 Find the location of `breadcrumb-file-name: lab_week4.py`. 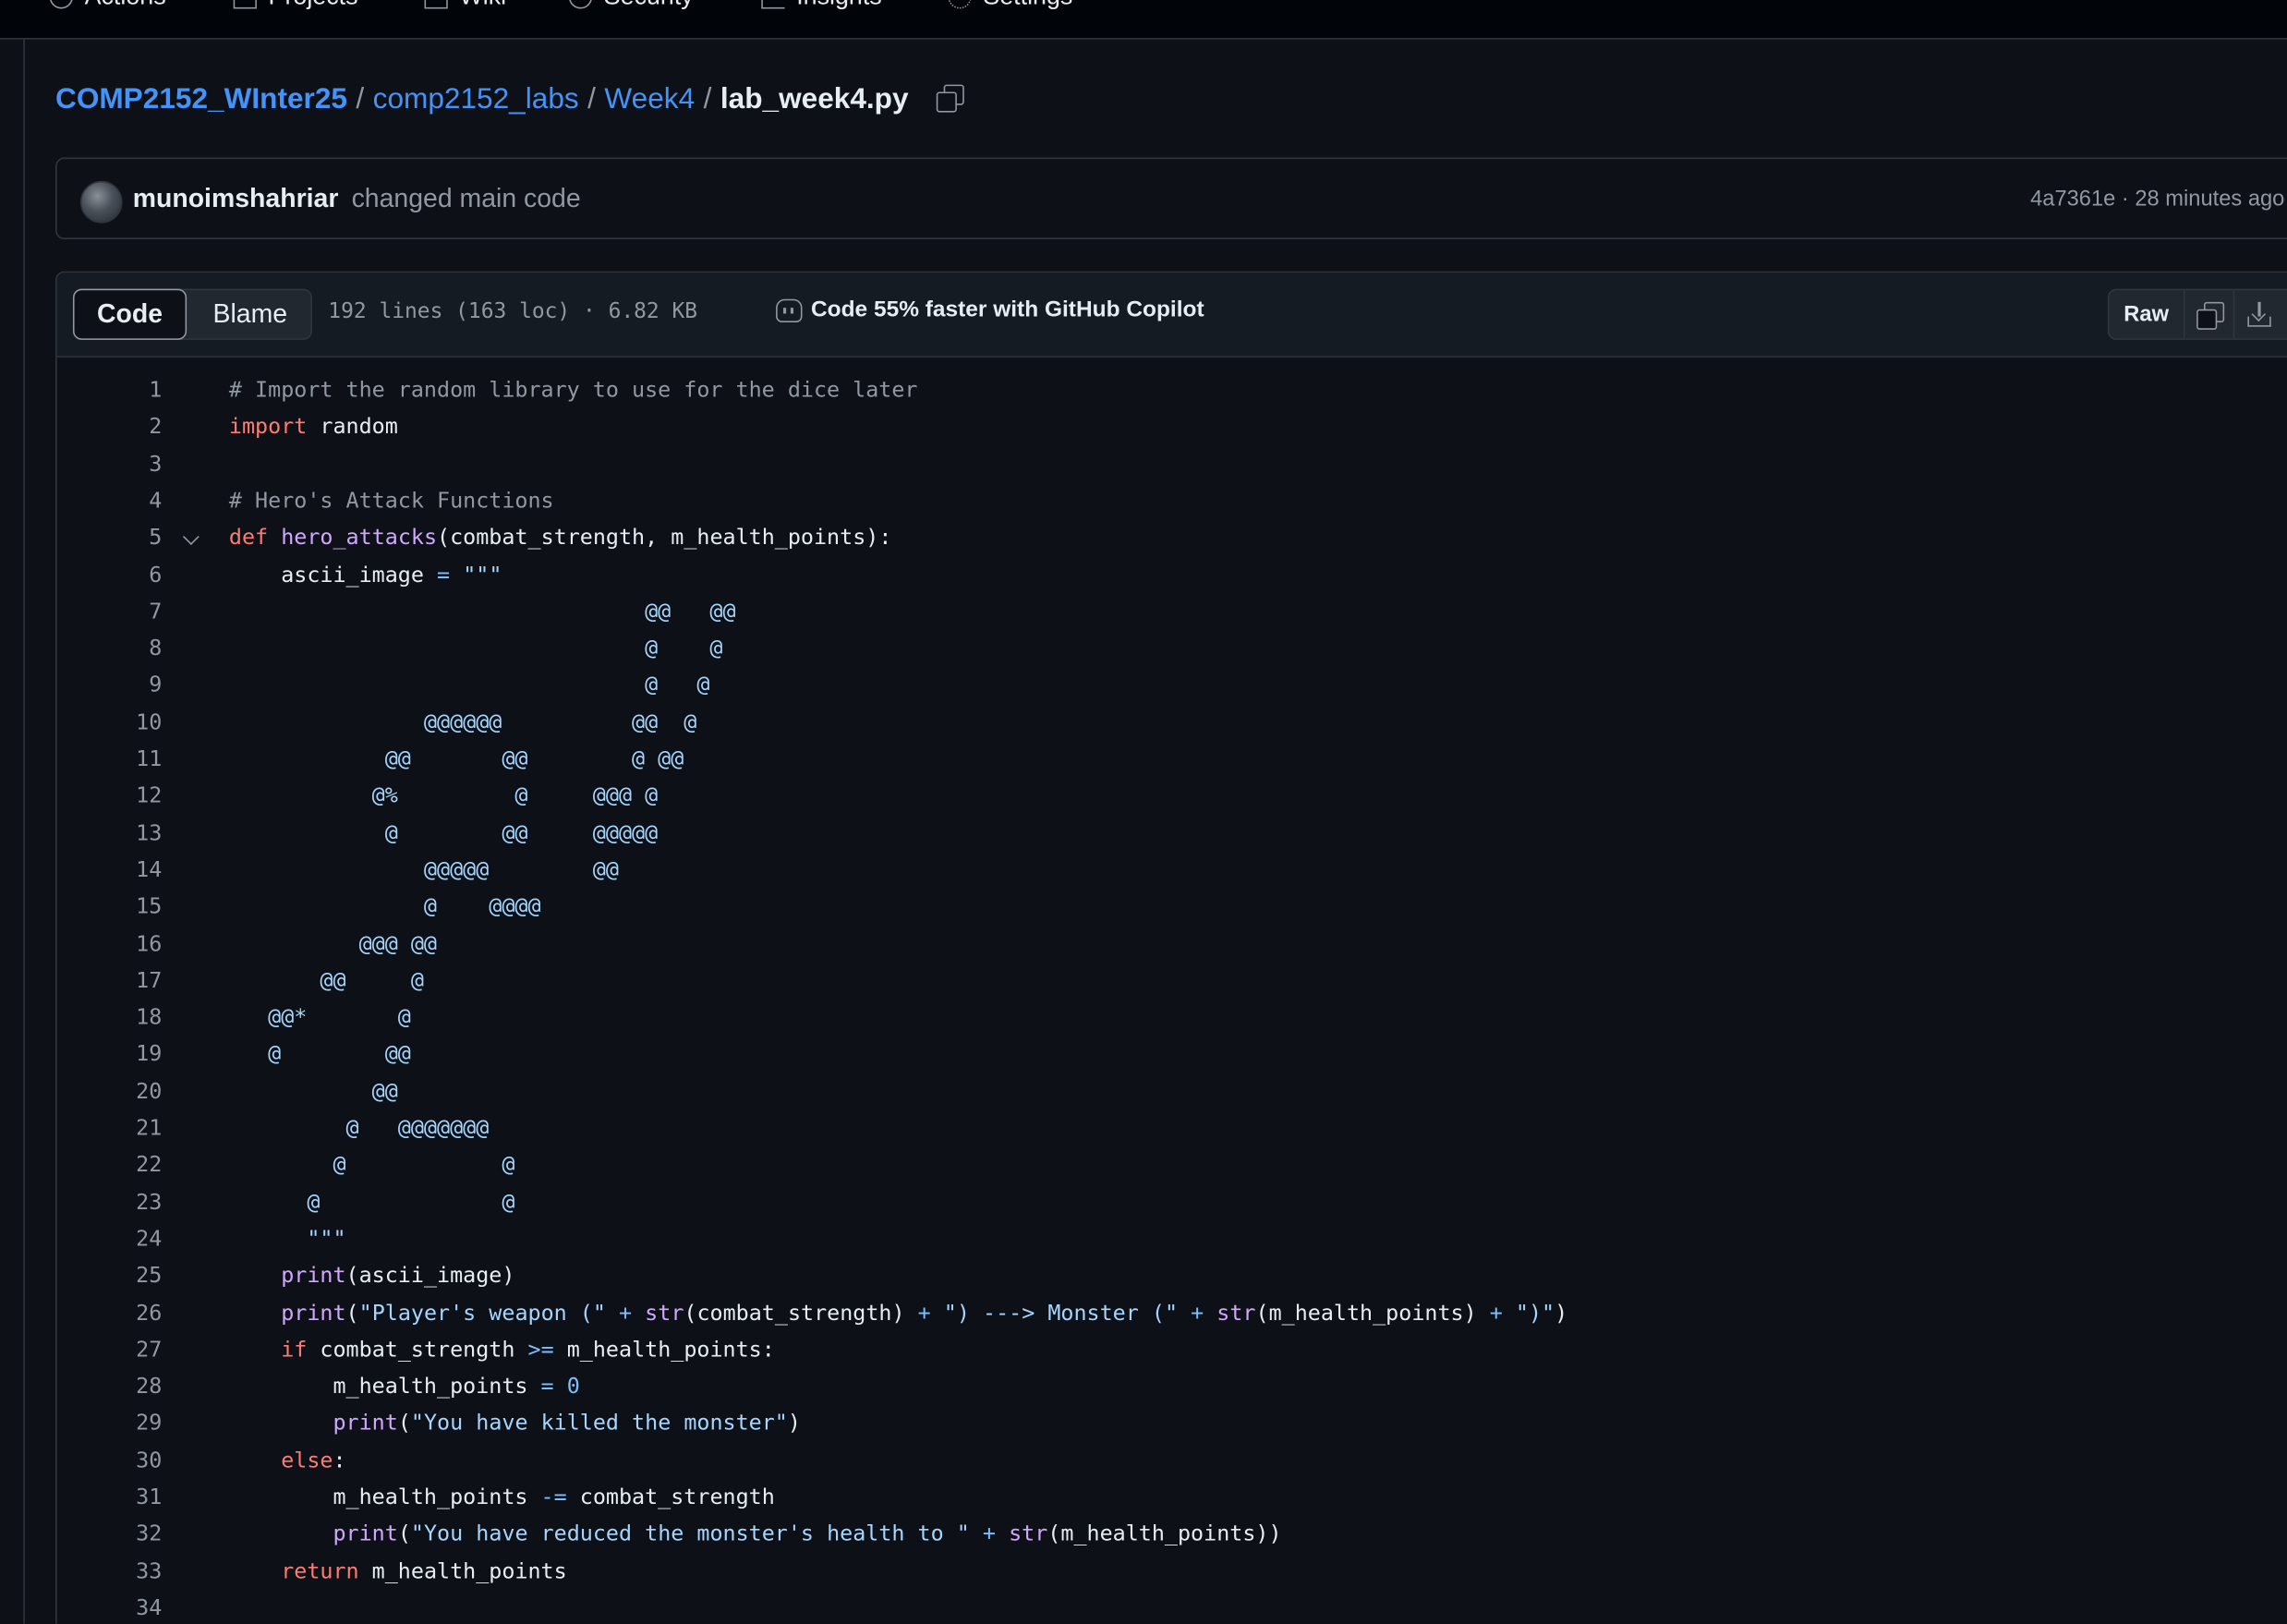

breadcrumb-file-name: lab_week4.py is located at coordinates (814, 98).